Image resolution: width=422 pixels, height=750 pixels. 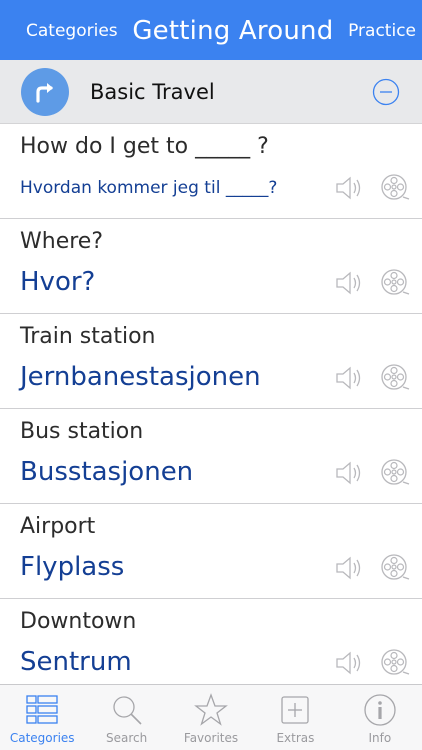 What do you see at coordinates (42, 738) in the screenshot?
I see `tab-label: Categories` at bounding box center [42, 738].